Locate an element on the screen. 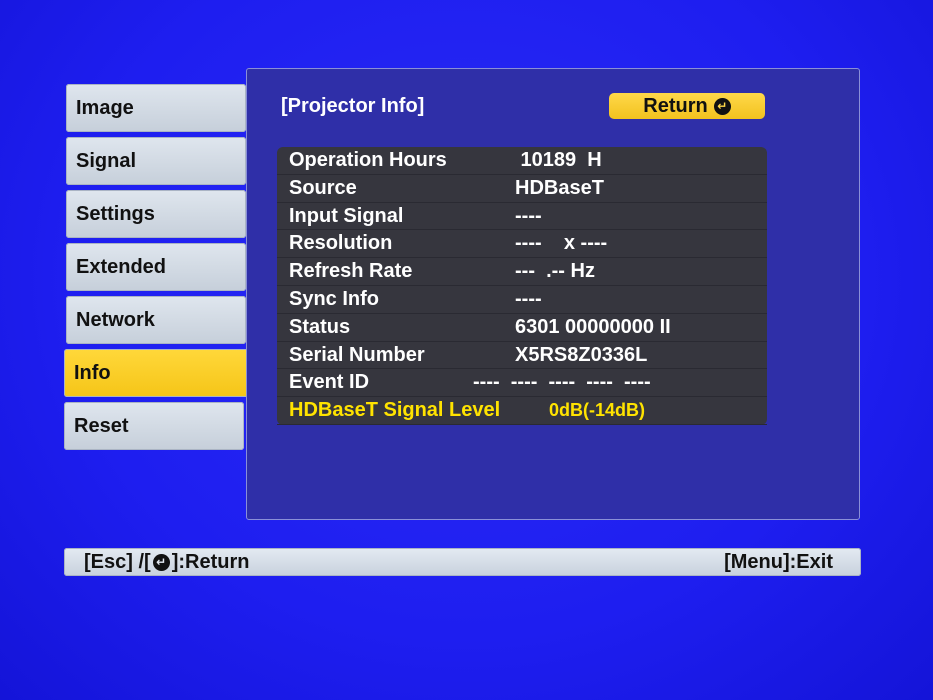 This screenshot has height=700, width=933. info-row-sync-info: Sync Info ---- is located at coordinates (522, 300).